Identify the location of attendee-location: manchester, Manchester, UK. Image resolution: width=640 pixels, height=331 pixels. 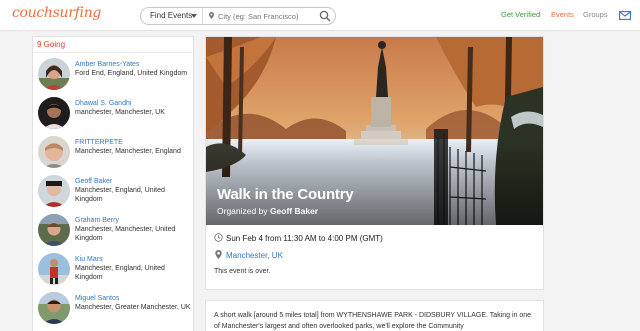
(120, 112).